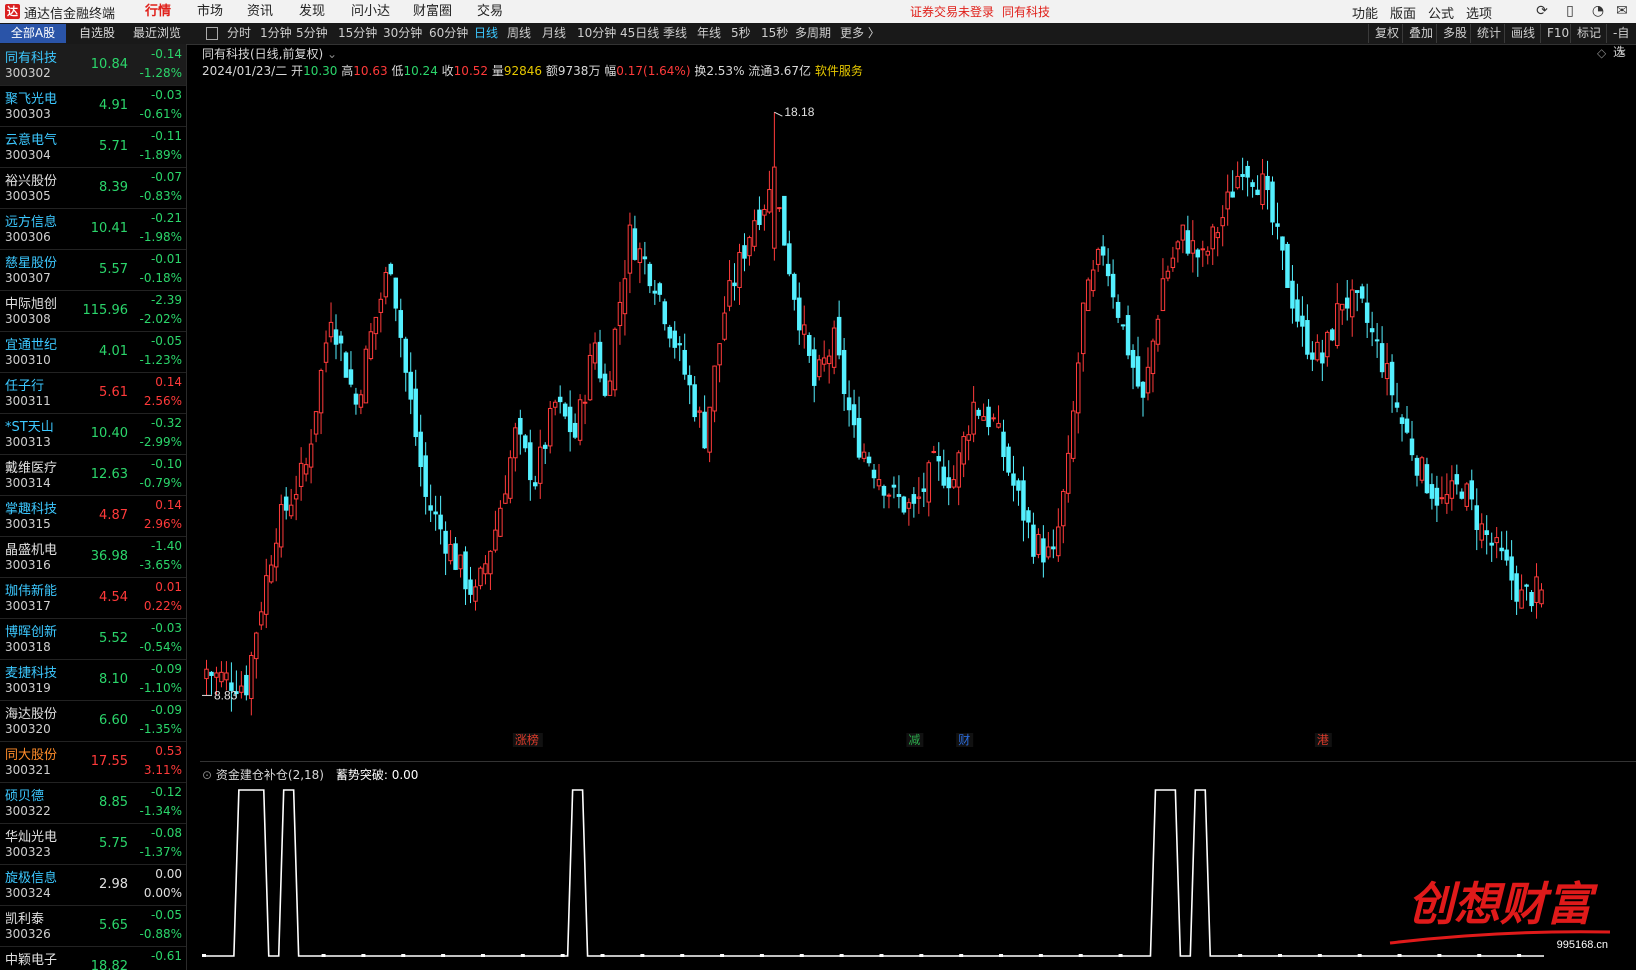 This screenshot has height=970, width=1636. What do you see at coordinates (1621, 41) in the screenshot?
I see `tool-button-7: -自选` at bounding box center [1621, 41].